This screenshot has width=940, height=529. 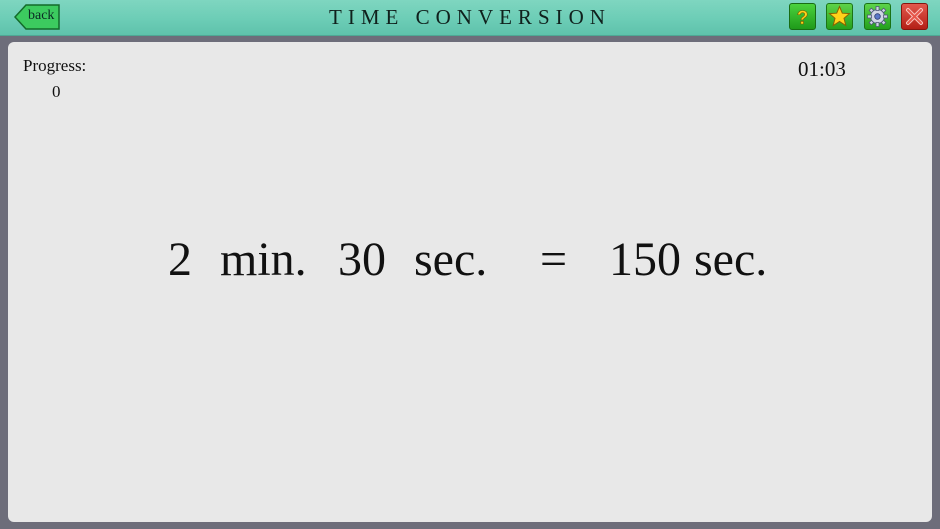 I want to click on conversion-equation: 2 min. 30 sec. = 150 sec., so click(x=470, y=262).